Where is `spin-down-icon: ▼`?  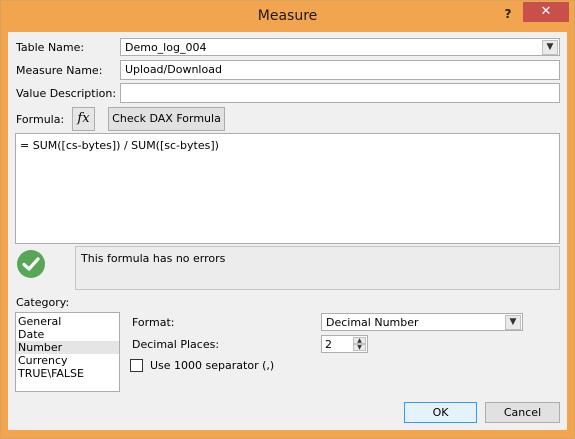 spin-down-icon: ▼ is located at coordinates (359, 347).